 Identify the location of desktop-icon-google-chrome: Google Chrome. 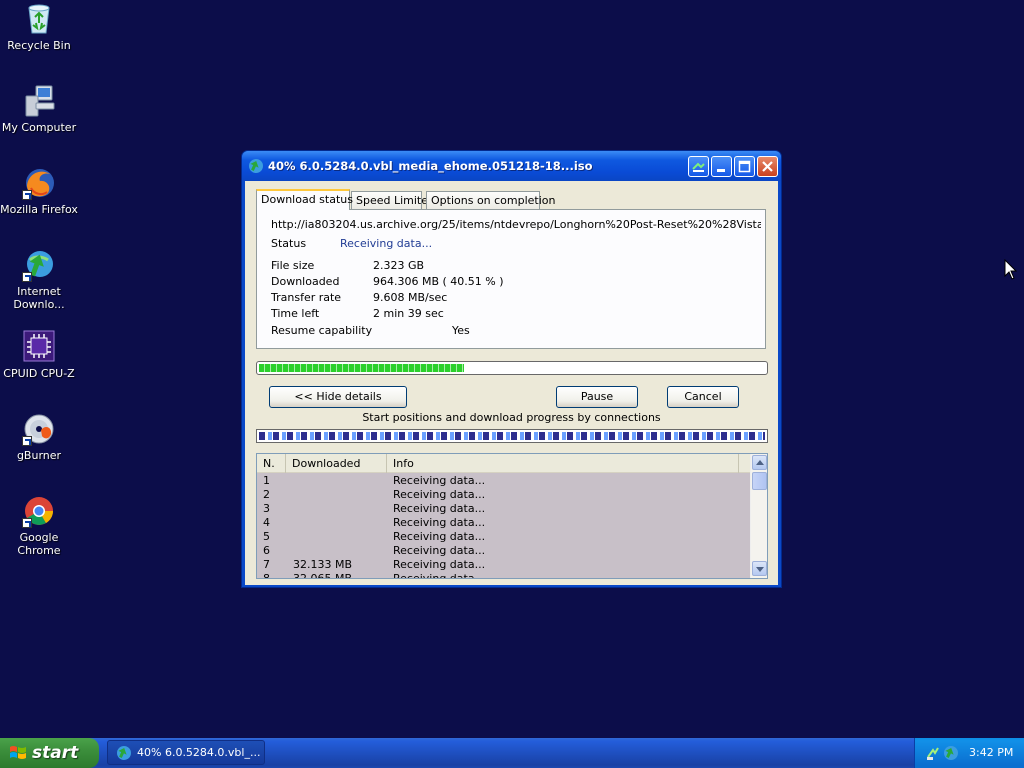
(39, 525).